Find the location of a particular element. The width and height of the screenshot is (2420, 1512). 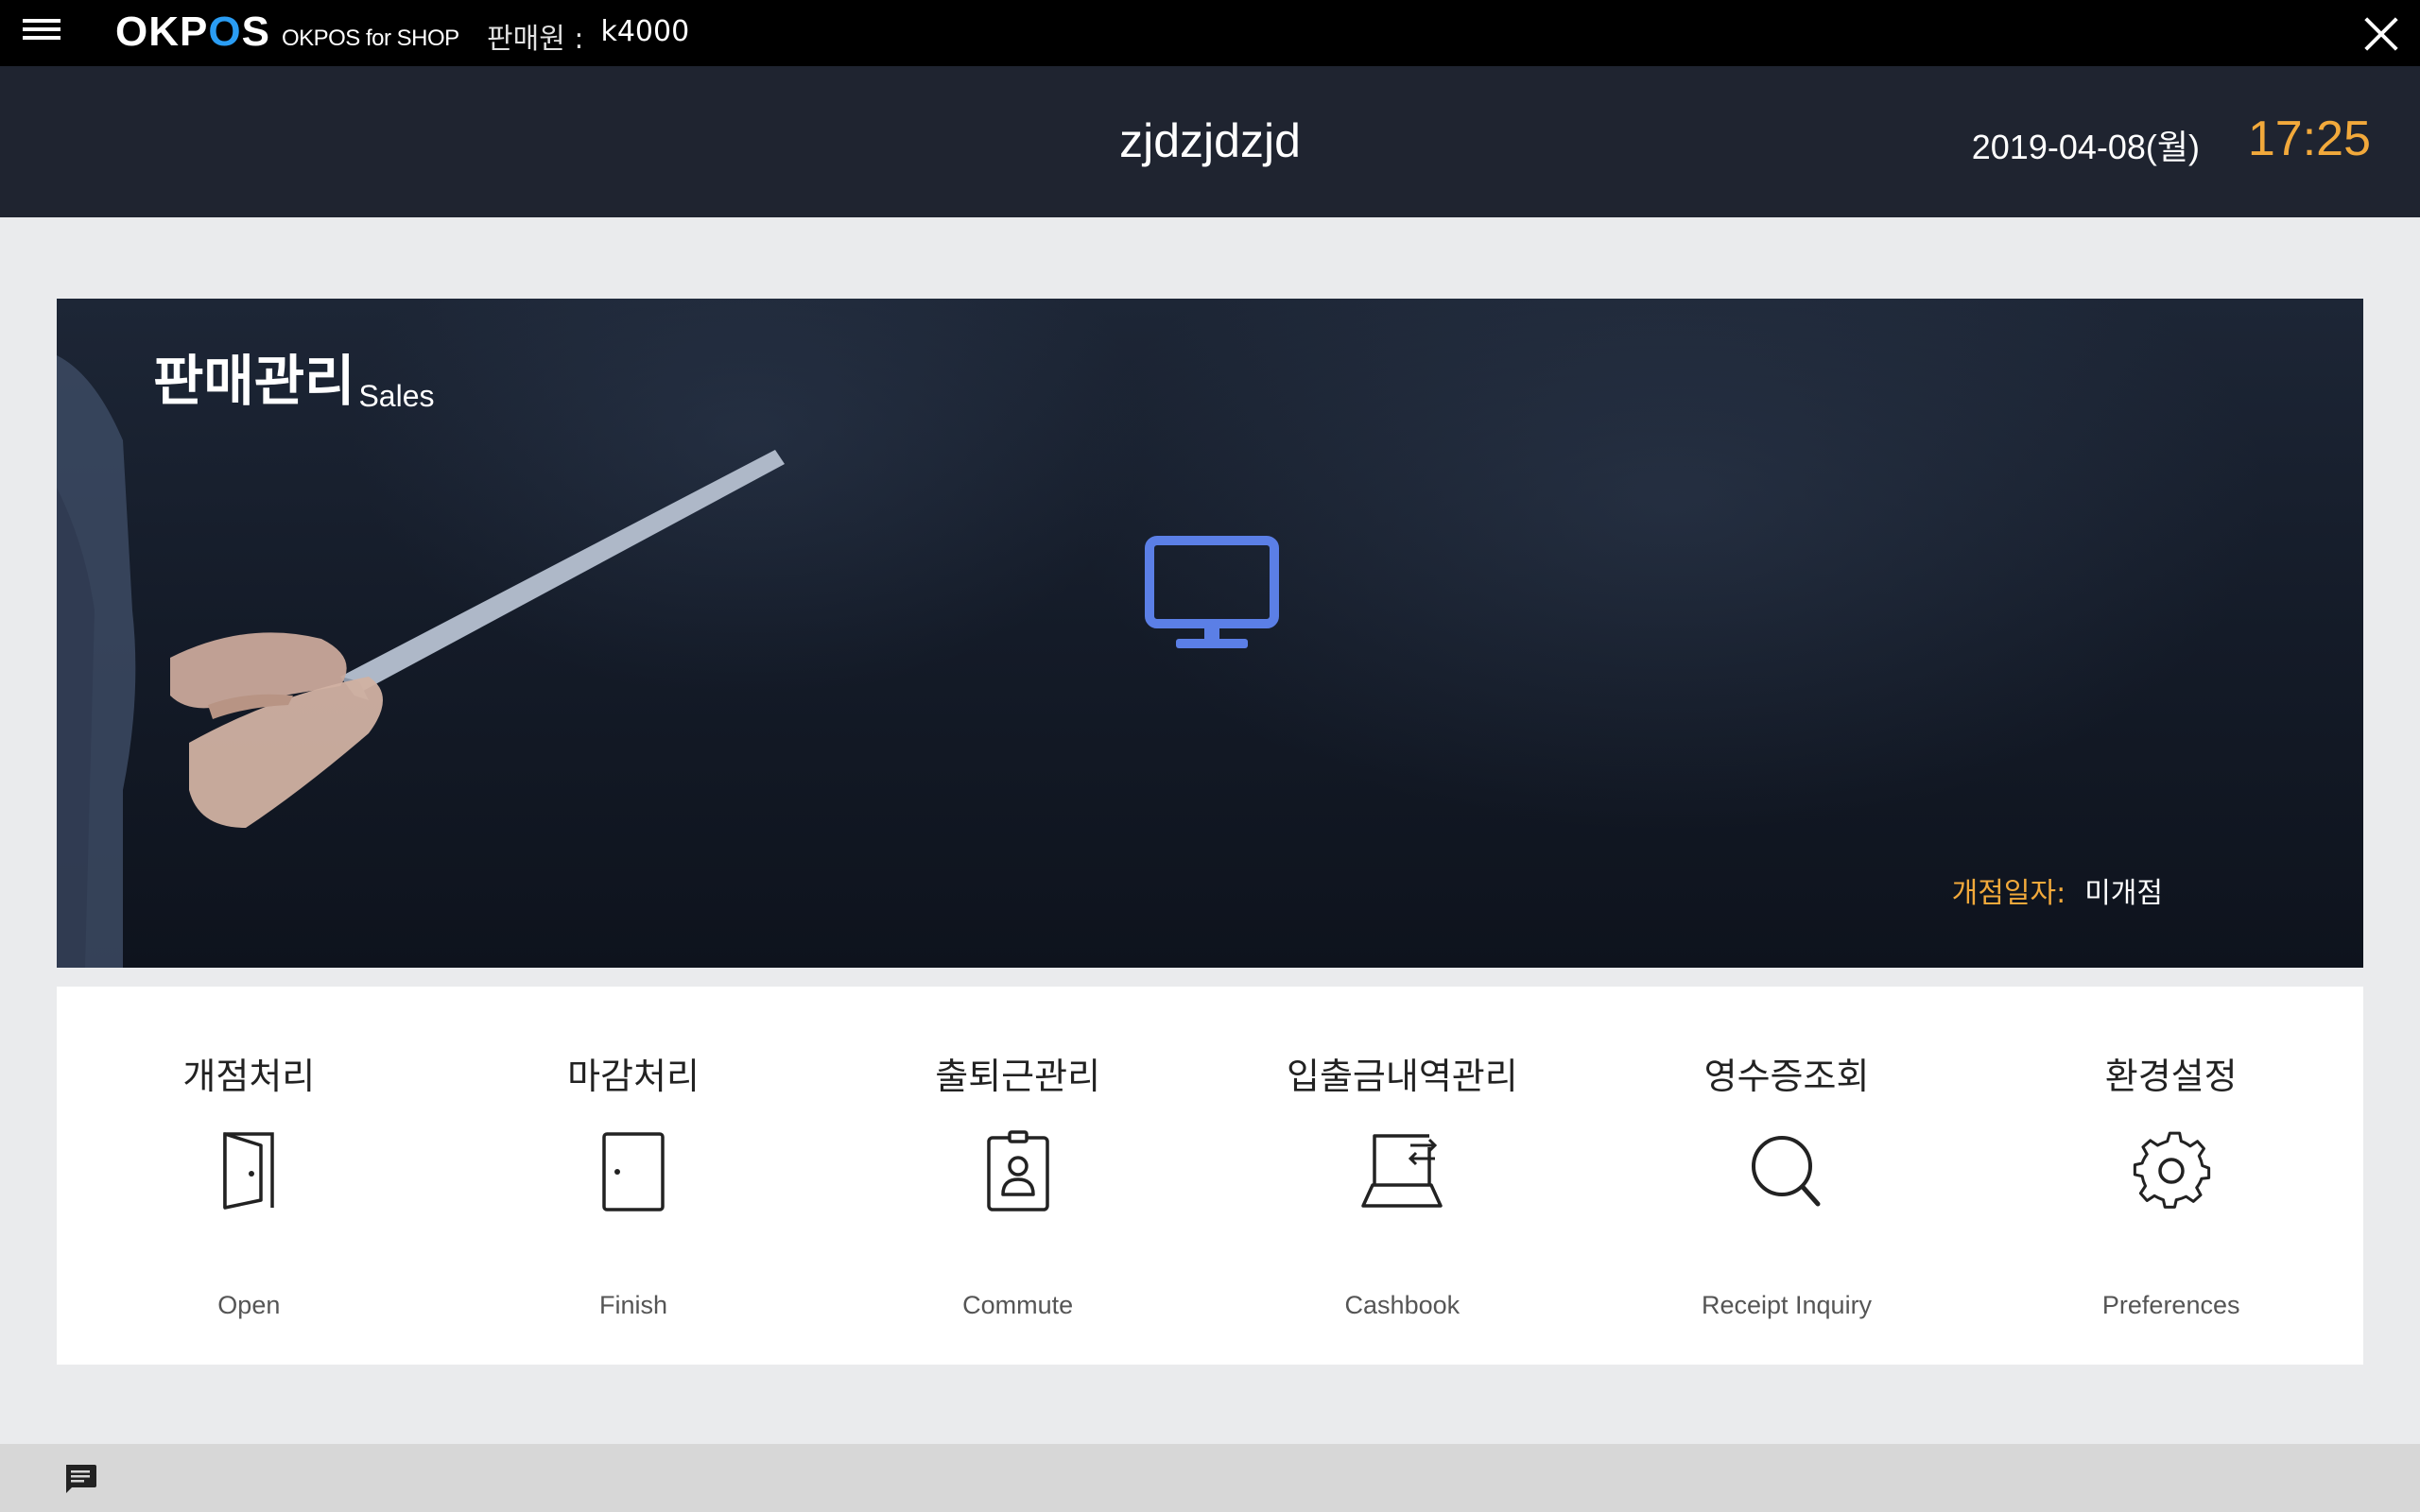

menu-item-label-ko: 영수증조회 is located at coordinates (1786, 1076).